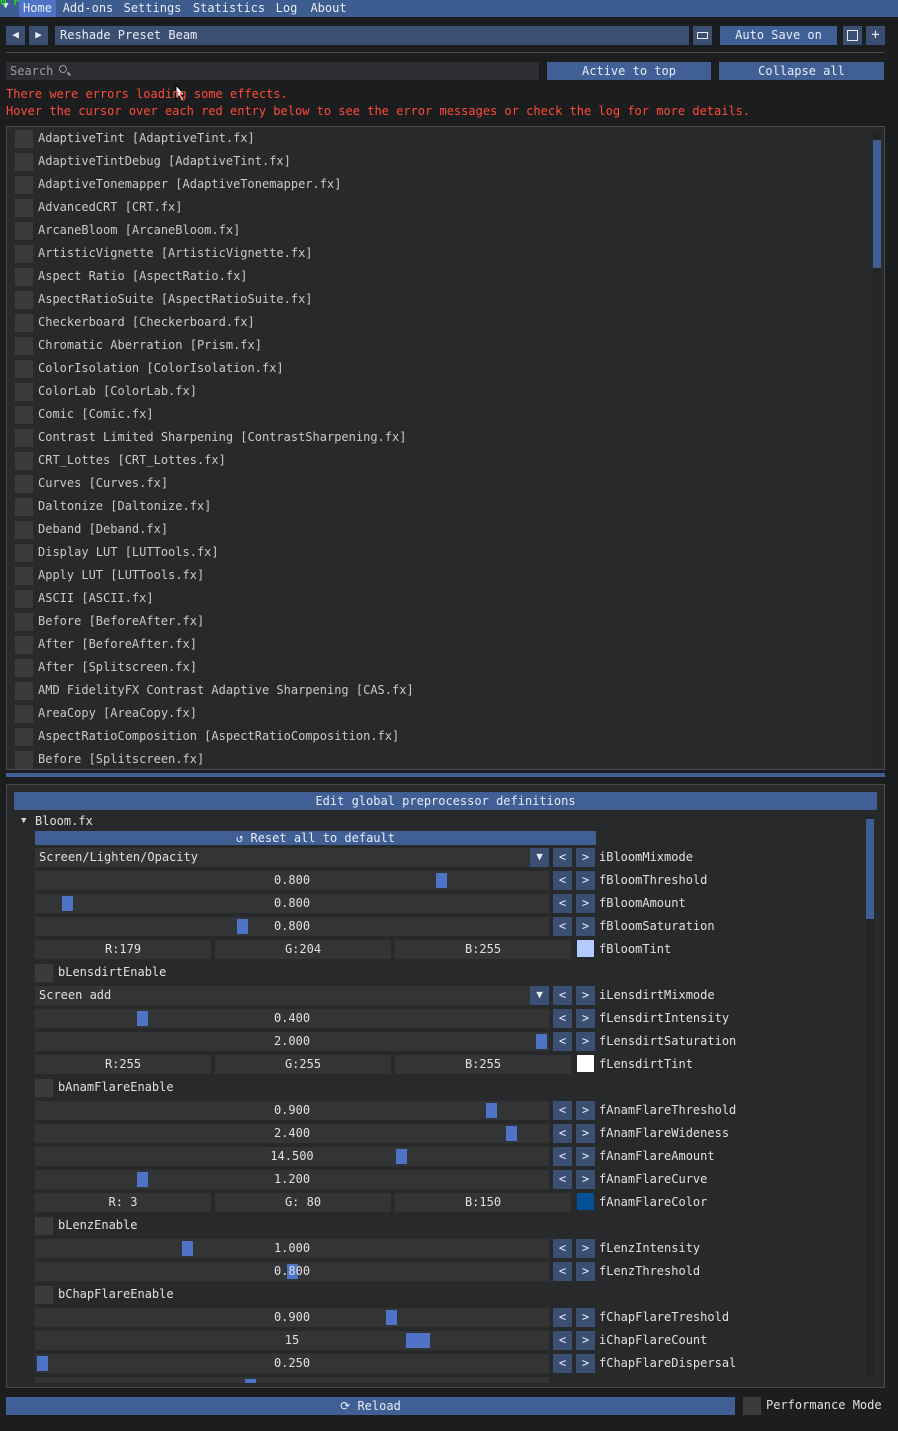  What do you see at coordinates (433, 162) in the screenshot?
I see `effect-row: AdaptiveTintDebug [AdaptiveTint.fx]` at bounding box center [433, 162].